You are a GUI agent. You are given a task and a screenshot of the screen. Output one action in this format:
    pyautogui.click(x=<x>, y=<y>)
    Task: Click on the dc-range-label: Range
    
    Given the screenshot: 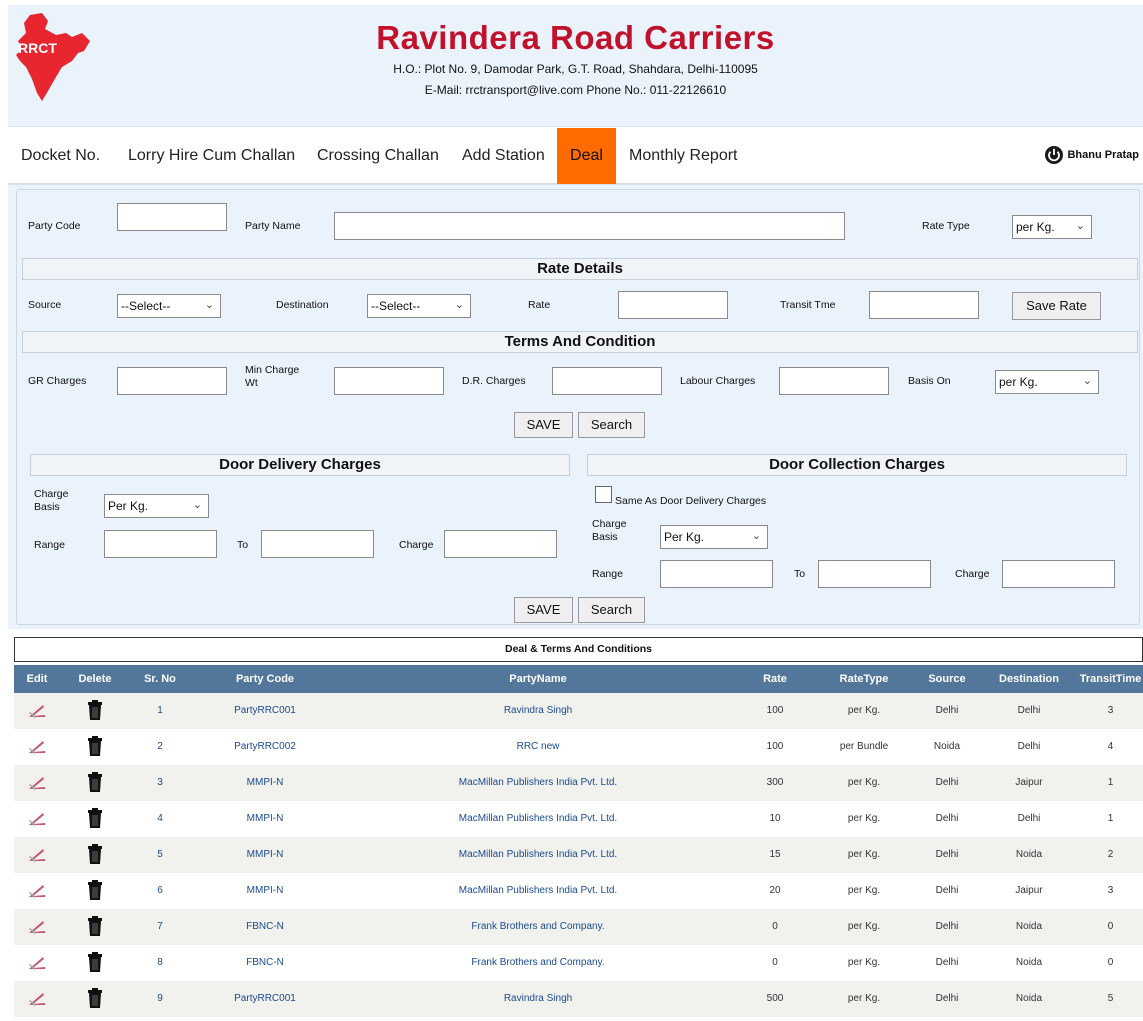 What is the action you would take?
    pyautogui.click(x=607, y=574)
    